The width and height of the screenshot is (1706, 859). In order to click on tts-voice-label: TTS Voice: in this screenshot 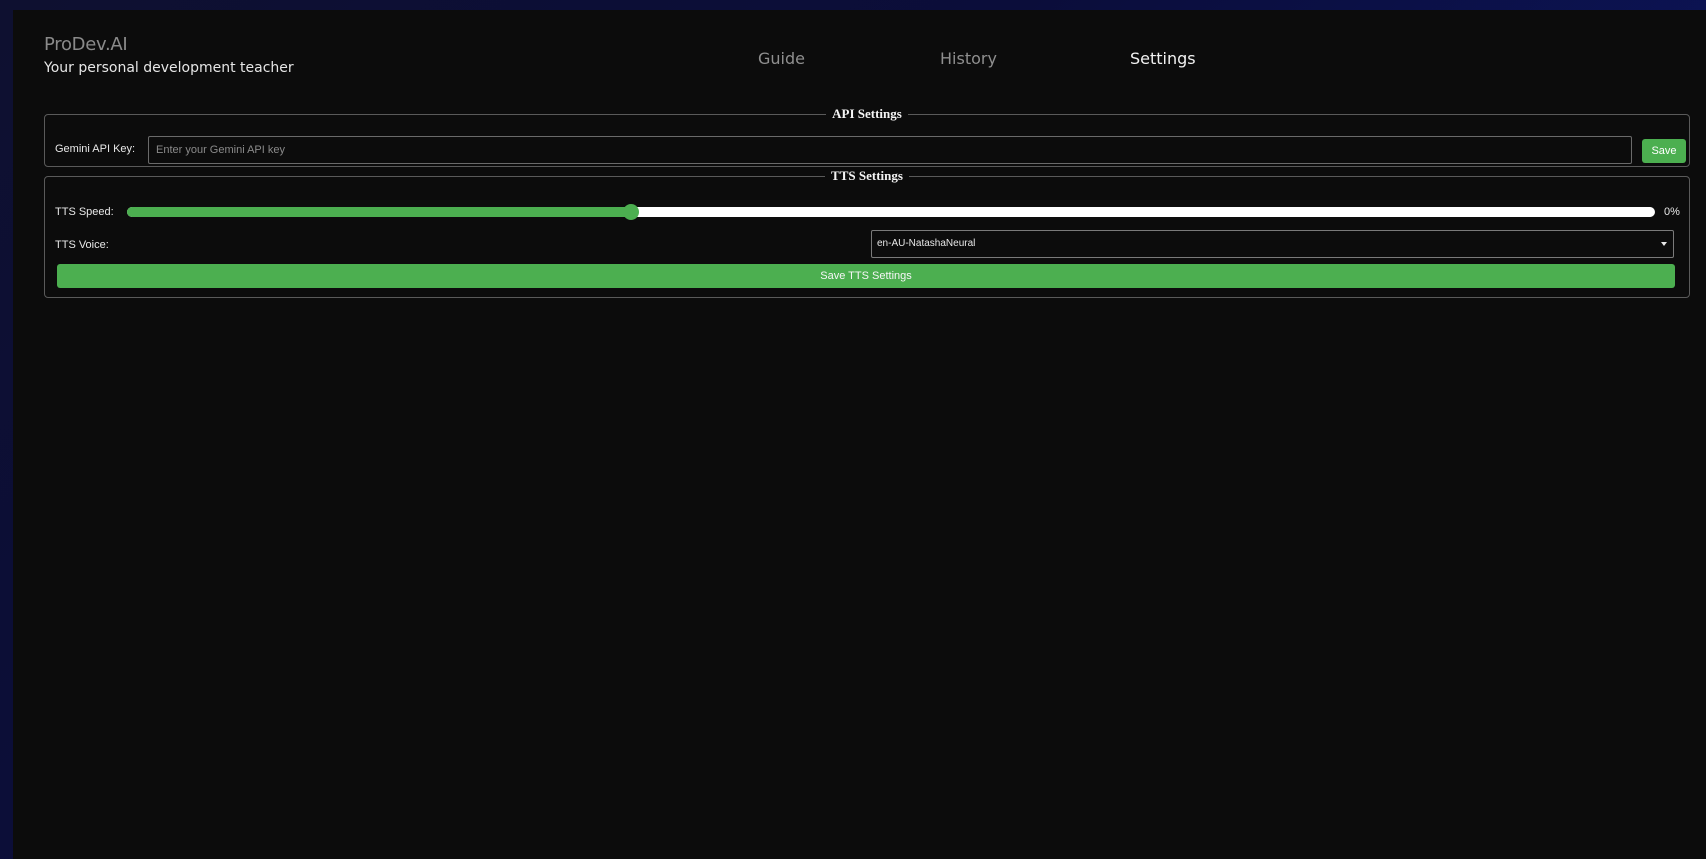, I will do `click(82, 245)`.